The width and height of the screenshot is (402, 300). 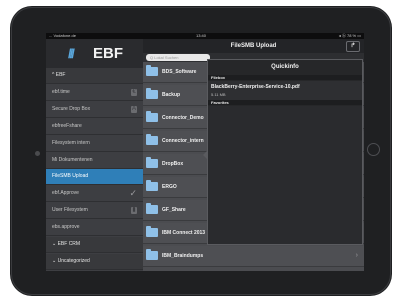 I want to click on file-name: DropBox, so click(x=173, y=164).